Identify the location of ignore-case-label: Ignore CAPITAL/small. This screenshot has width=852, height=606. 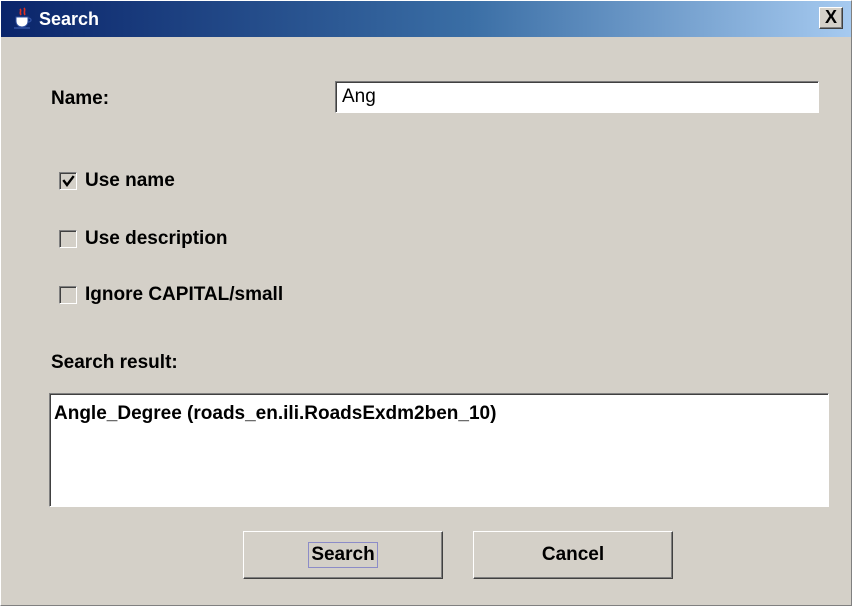
(184, 294).